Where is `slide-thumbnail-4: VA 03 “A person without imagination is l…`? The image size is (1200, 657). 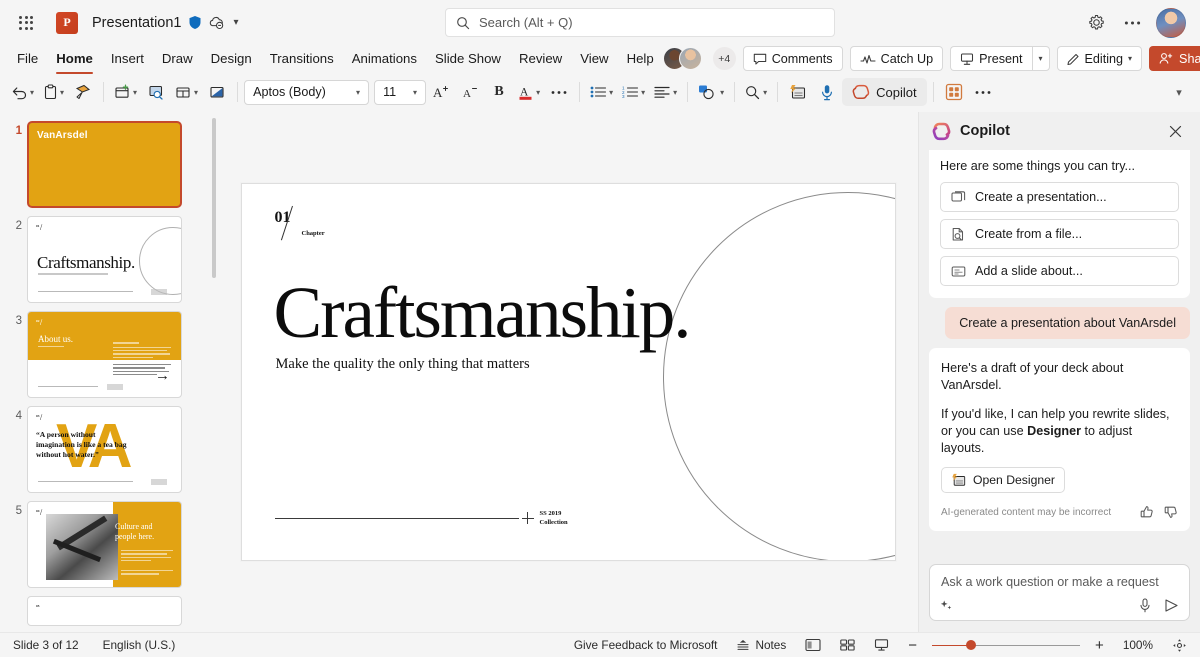
slide-thumbnail-4: VA 03 “A person without imagination is l… is located at coordinates (104, 449).